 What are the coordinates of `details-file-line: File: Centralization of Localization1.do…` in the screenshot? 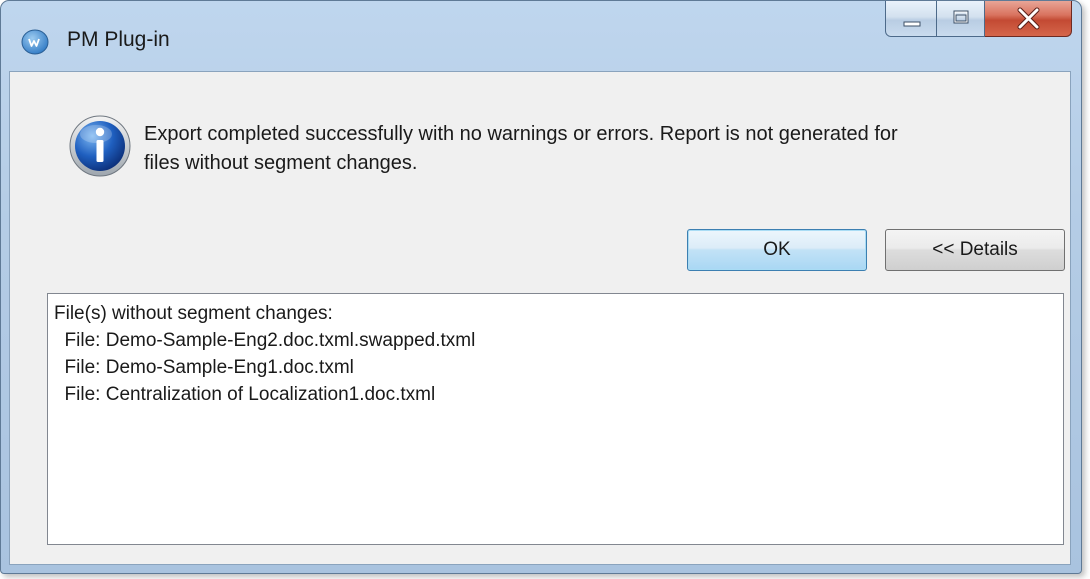 It's located at (245, 394).